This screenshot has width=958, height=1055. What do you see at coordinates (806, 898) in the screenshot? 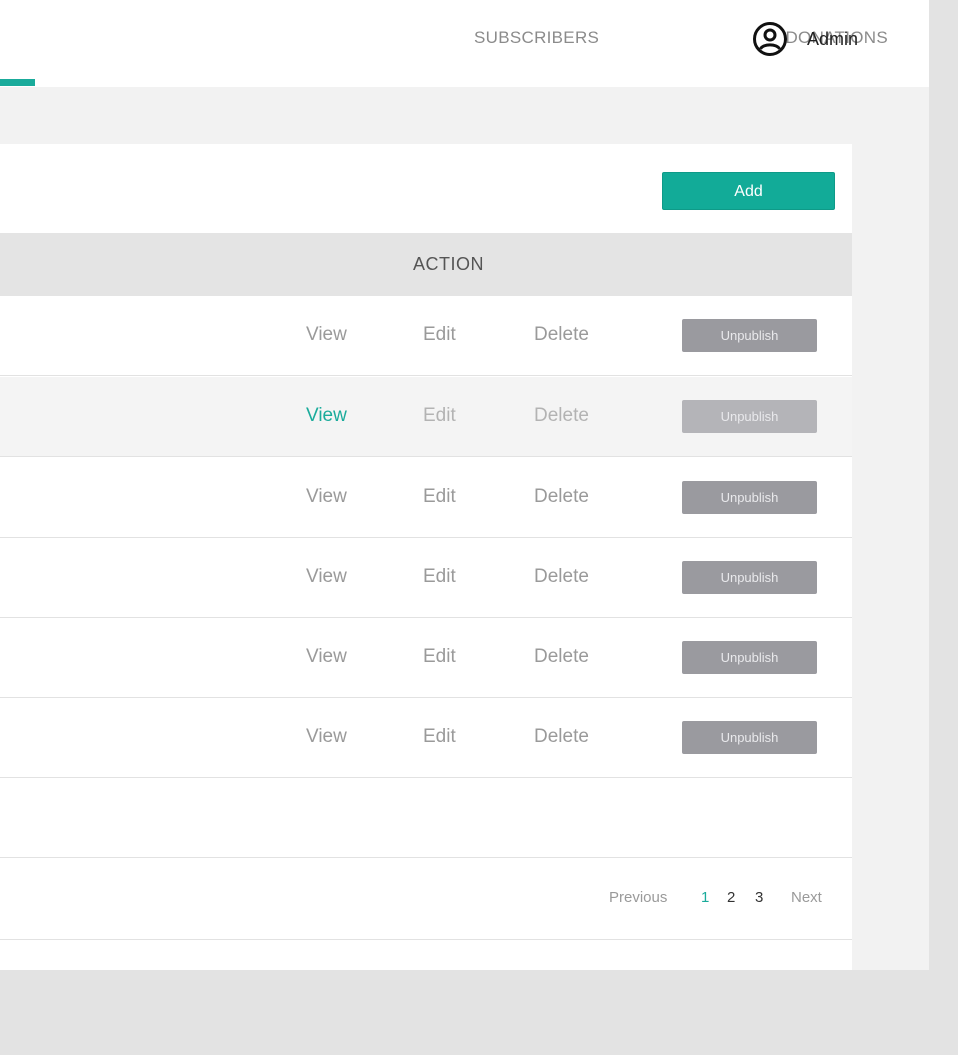
I see `pagination-next: Next` at bounding box center [806, 898].